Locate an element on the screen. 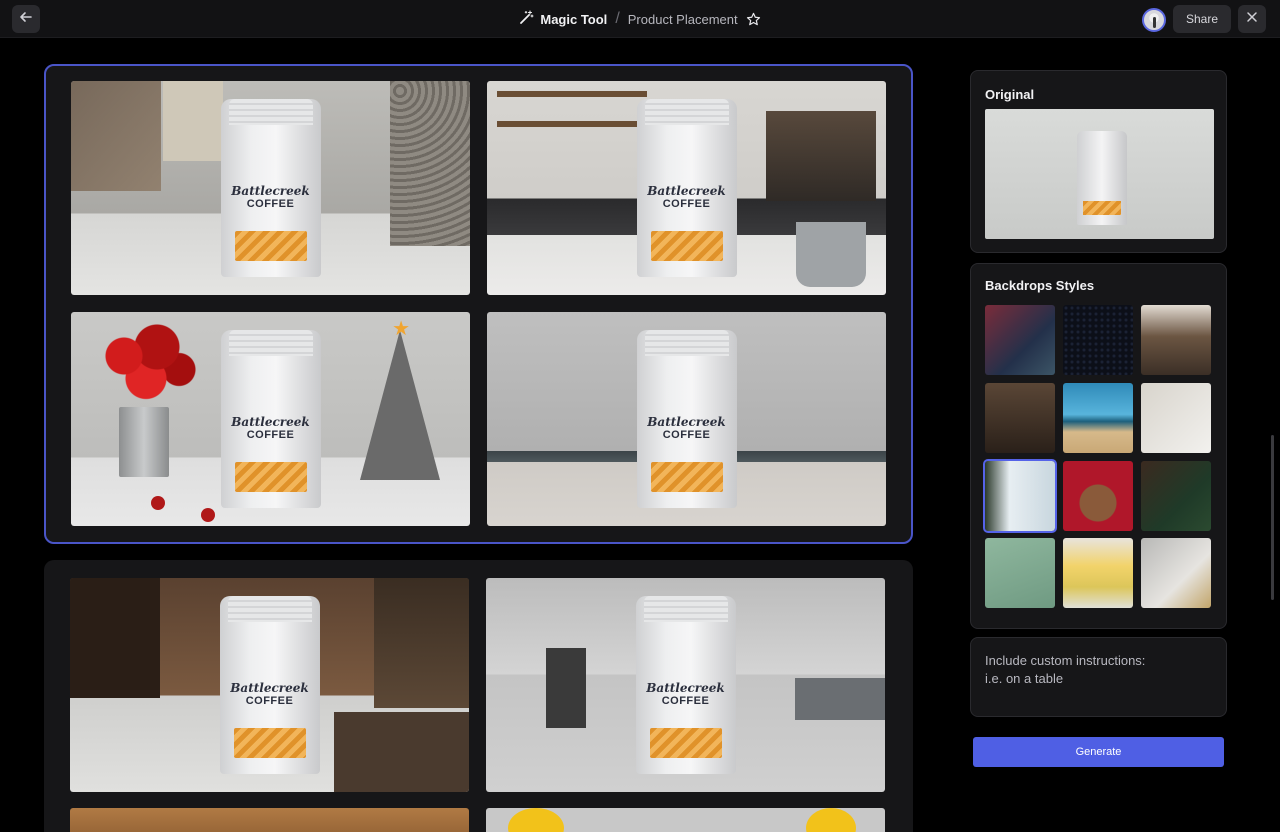 The width and height of the screenshot is (1280, 832). breadcrumb-page-label: Product Placement is located at coordinates (682, 19).